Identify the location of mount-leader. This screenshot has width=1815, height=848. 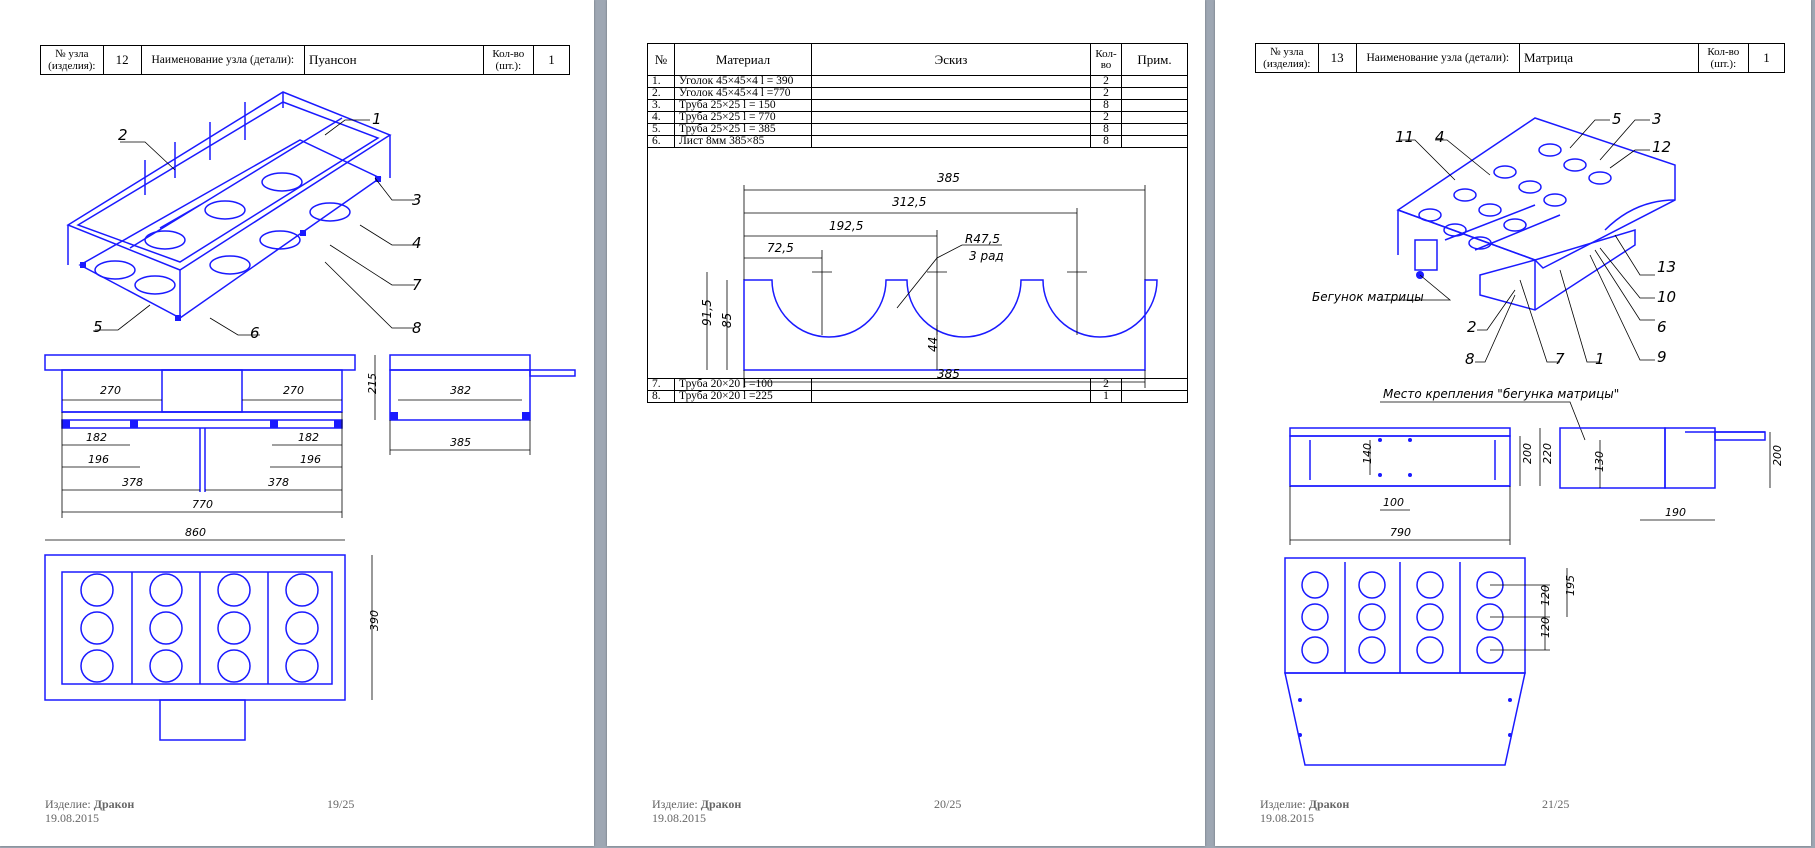
(1483, 421).